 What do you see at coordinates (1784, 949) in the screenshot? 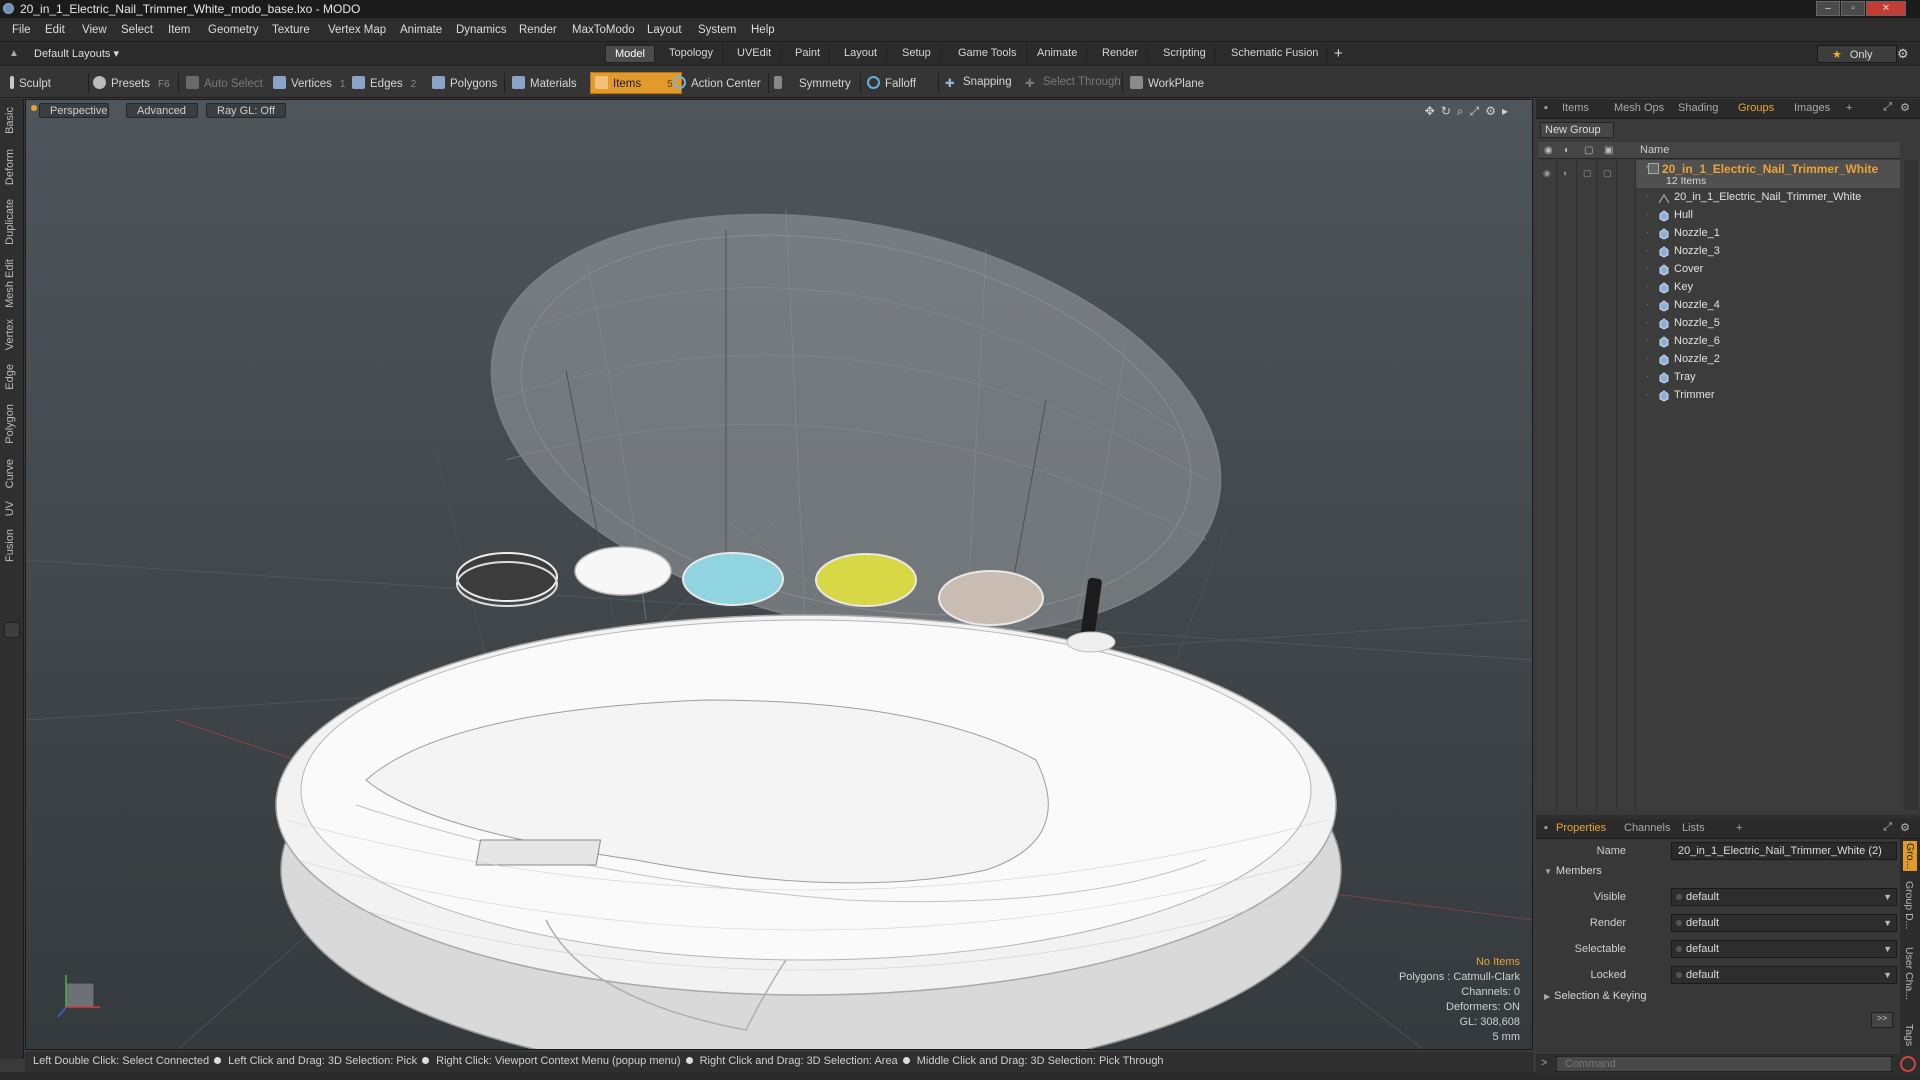
I see `selectable-dropdown: default ▼` at bounding box center [1784, 949].